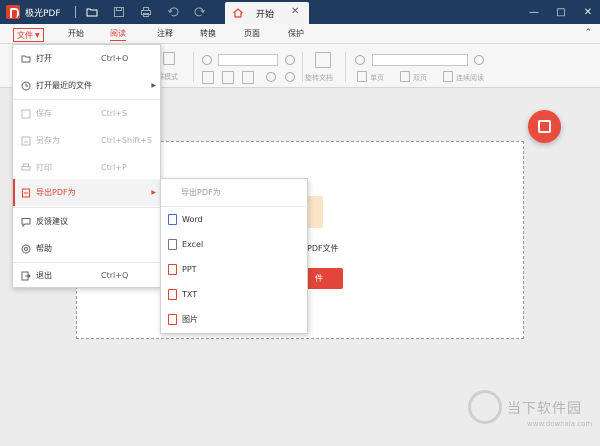 The height and width of the screenshot is (446, 600). What do you see at coordinates (44, 248) in the screenshot?
I see `file-menu-help-label: 帮助` at bounding box center [44, 248].